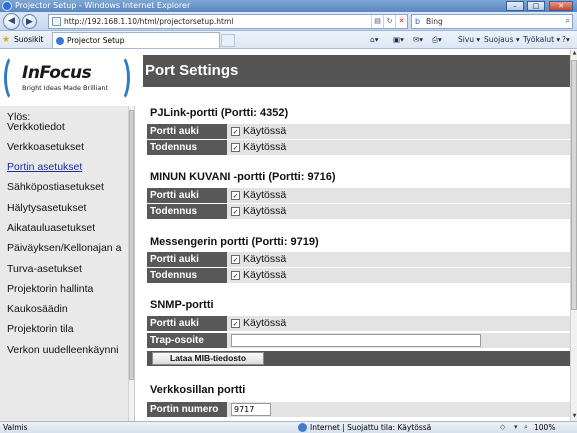 This screenshot has width=577, height=433. I want to click on snmp-trap-label: Trap-osoite, so click(187, 340).